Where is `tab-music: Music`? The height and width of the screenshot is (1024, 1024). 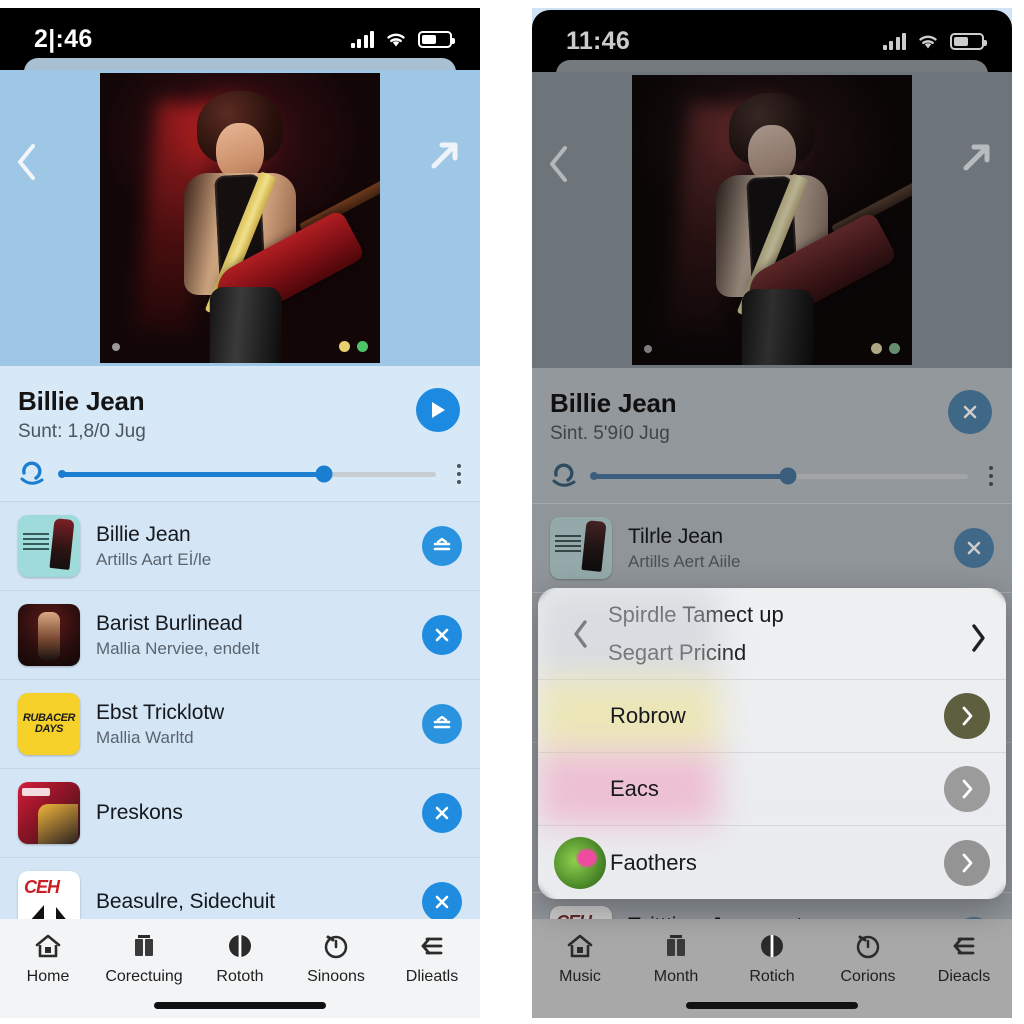
tab-music: Music is located at coordinates (580, 958).